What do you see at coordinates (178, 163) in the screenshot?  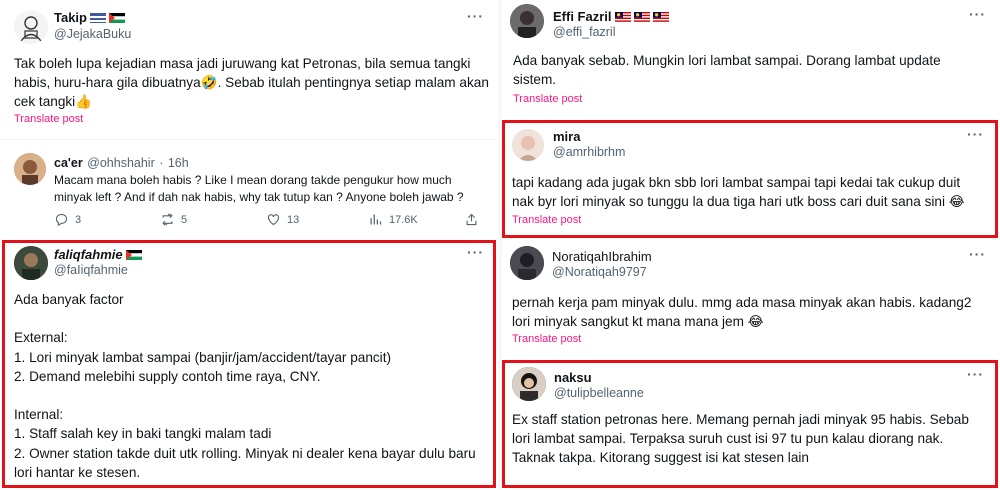 I see `timestamp: 16h` at bounding box center [178, 163].